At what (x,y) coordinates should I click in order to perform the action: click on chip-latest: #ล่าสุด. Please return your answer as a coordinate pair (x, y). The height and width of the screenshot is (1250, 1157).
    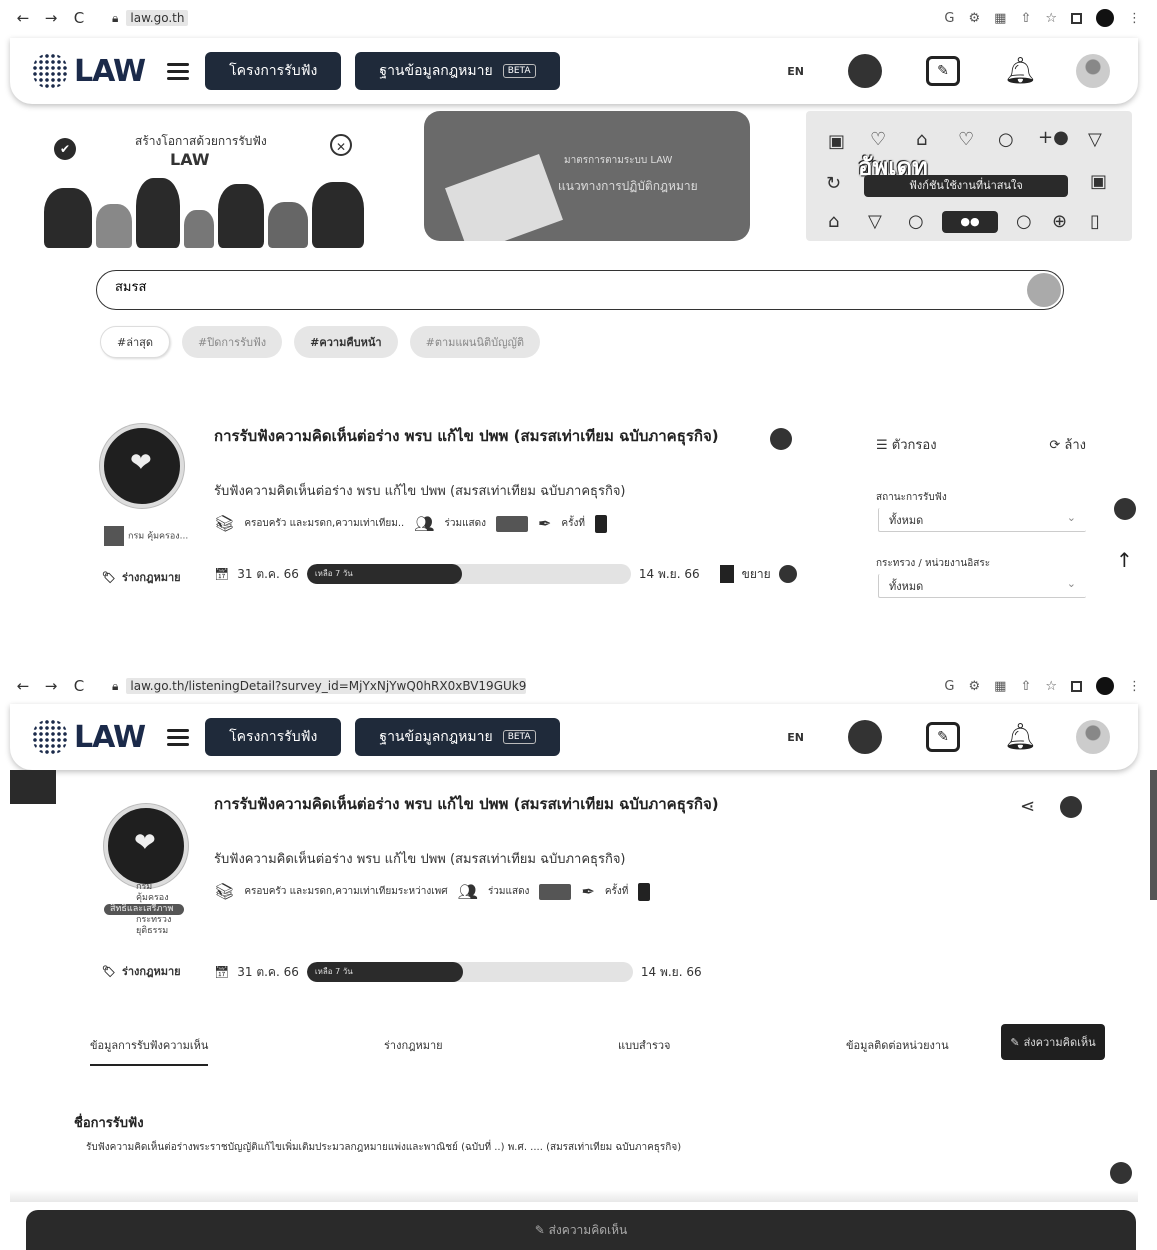
    Looking at the image, I should click on (135, 342).